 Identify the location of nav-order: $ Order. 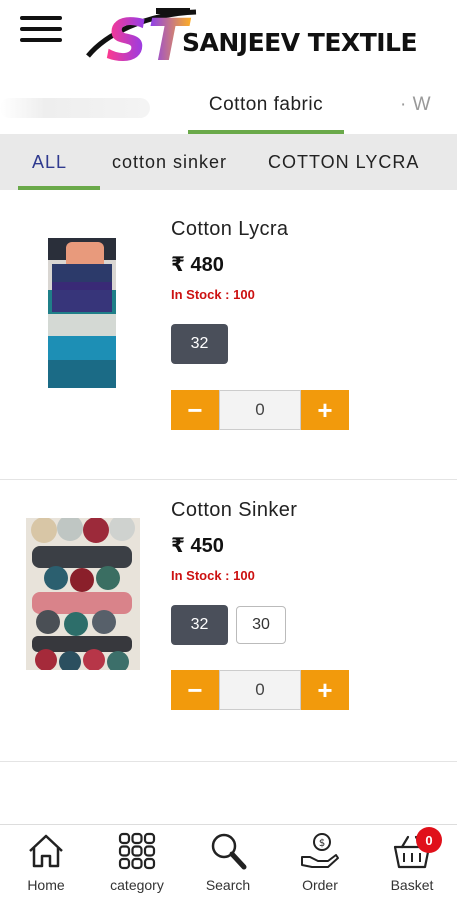
(320, 862).